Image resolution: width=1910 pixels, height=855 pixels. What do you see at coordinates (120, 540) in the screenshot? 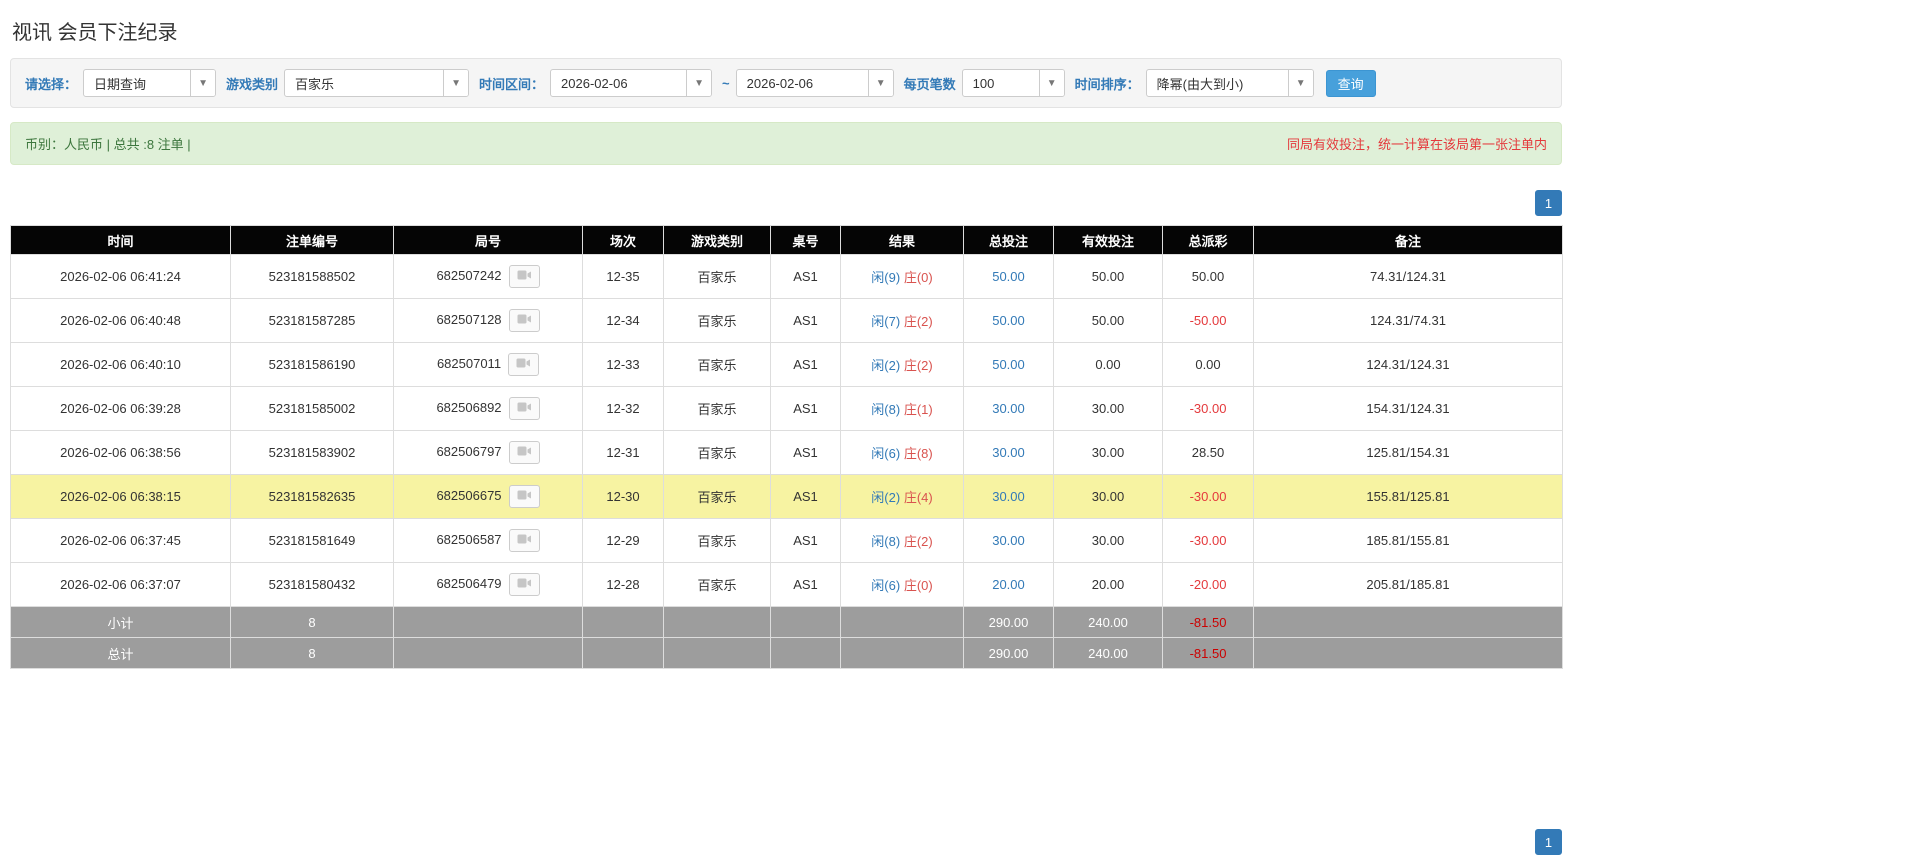
I see `cell-time: 2026-02-06 06:37:45` at bounding box center [120, 540].